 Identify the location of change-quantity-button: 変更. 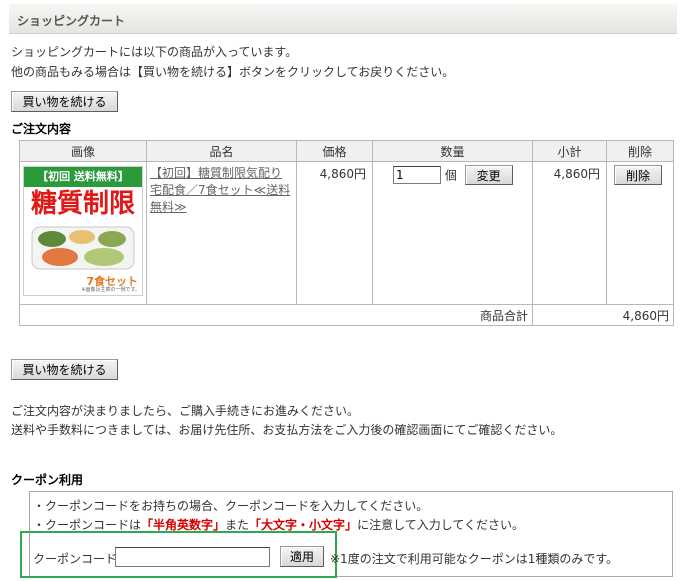
(488, 175).